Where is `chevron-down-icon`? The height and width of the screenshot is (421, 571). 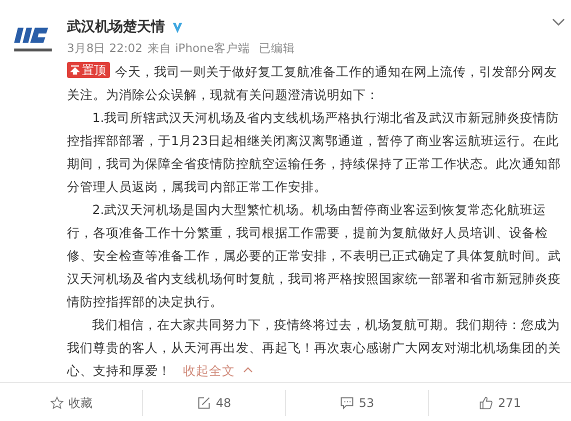 chevron-down-icon is located at coordinates (558, 22).